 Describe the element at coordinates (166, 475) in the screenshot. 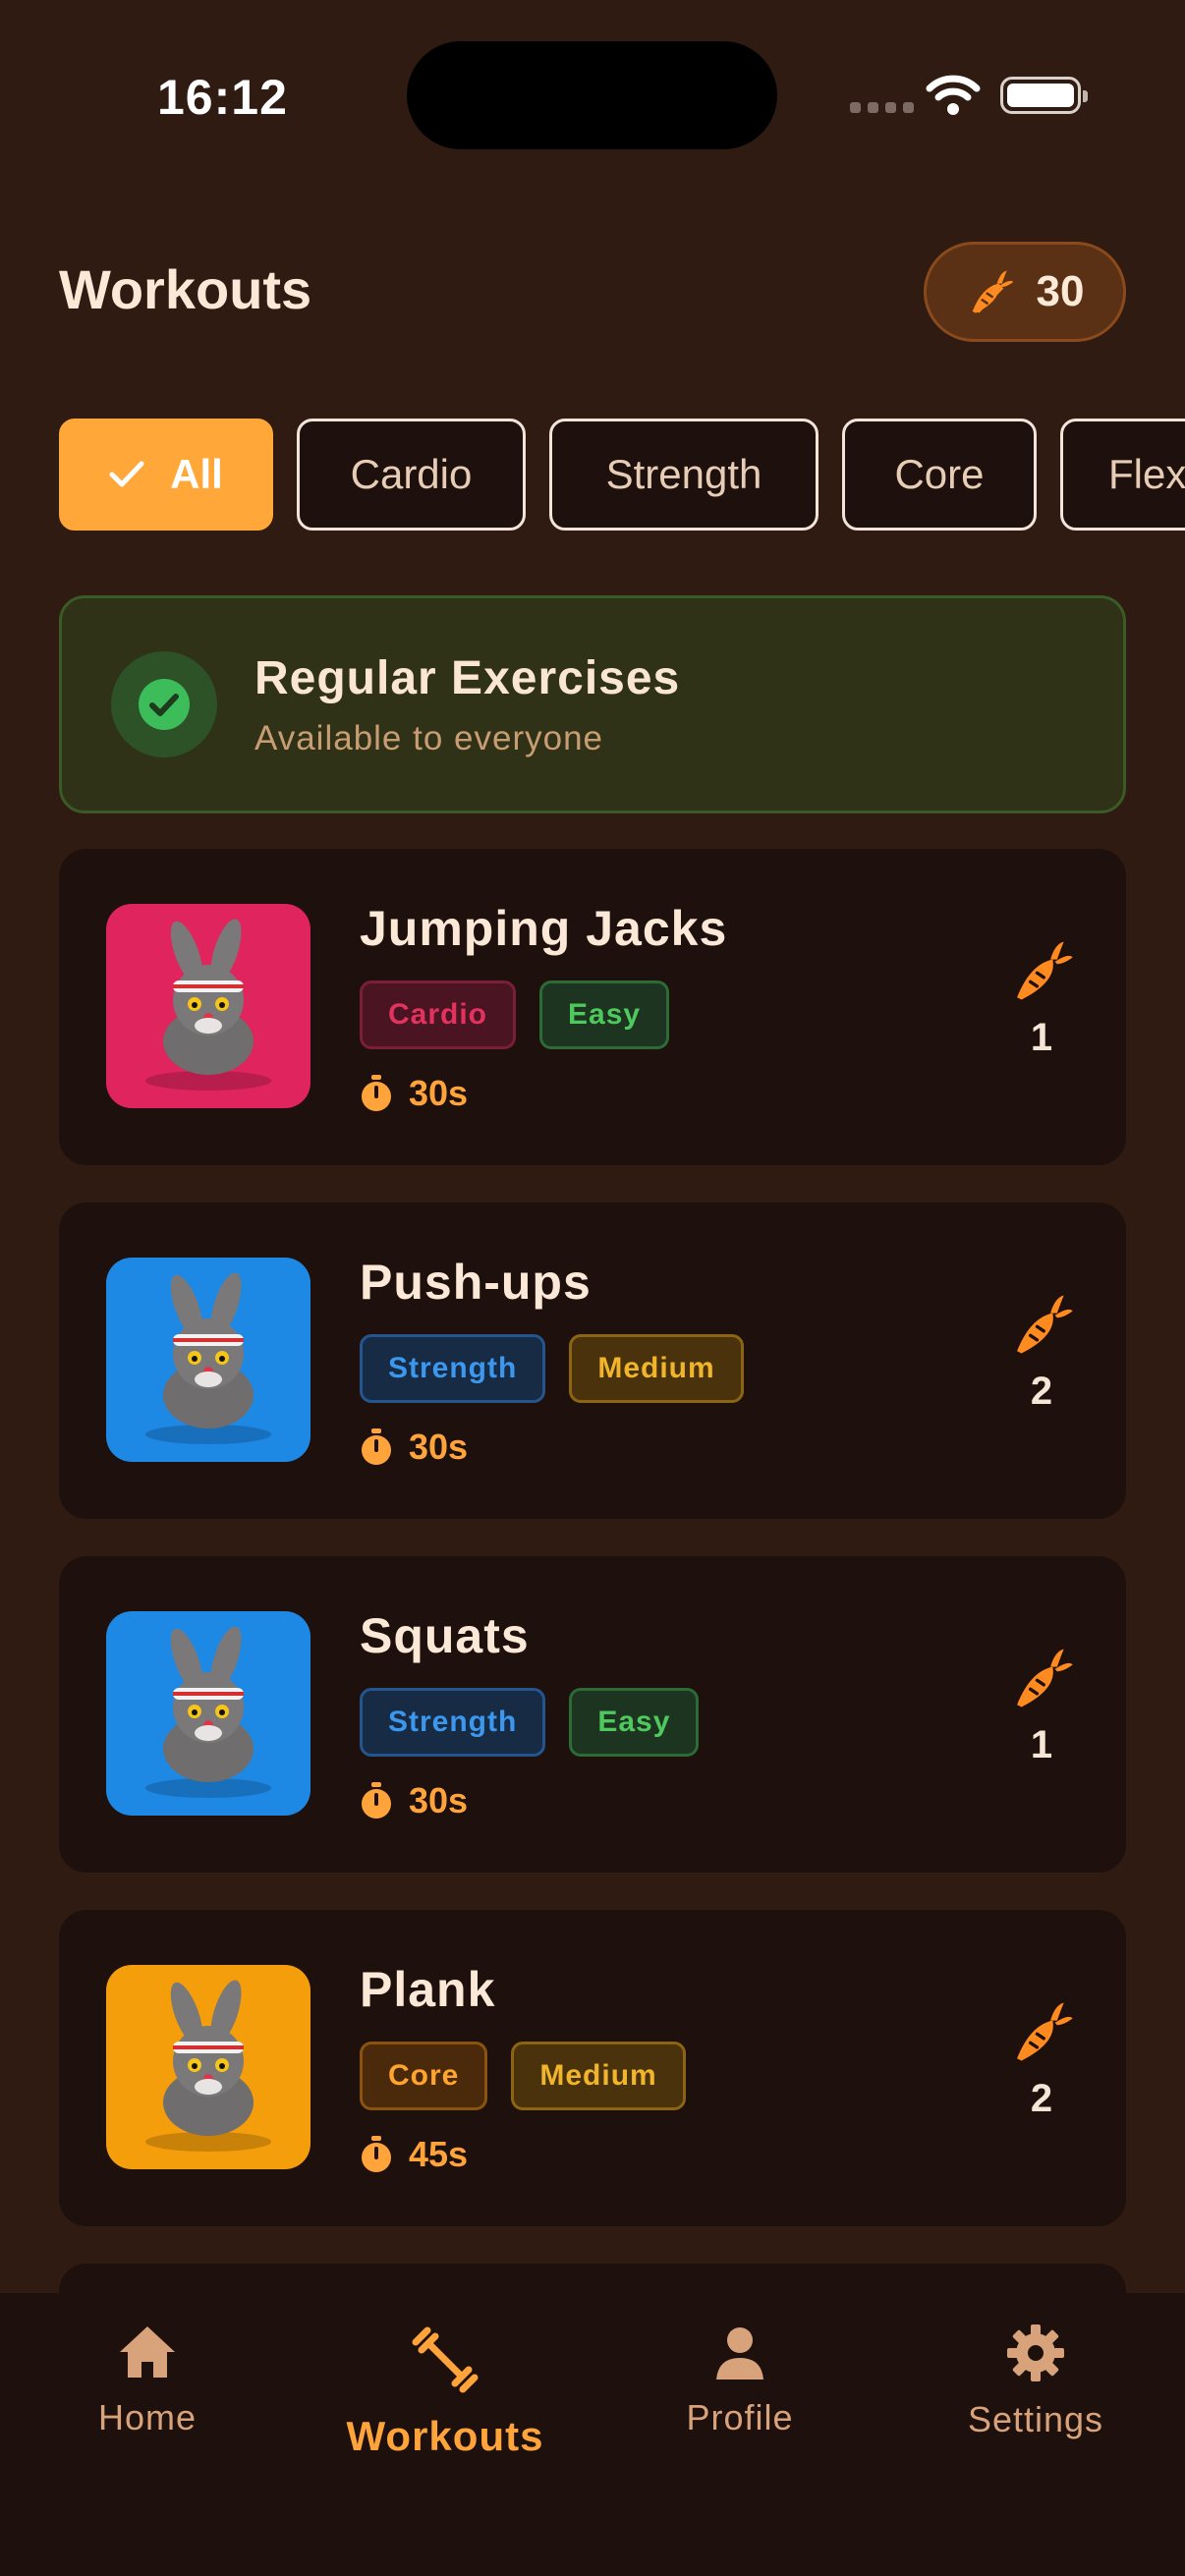

I see `filter-chip-all: All` at that location.